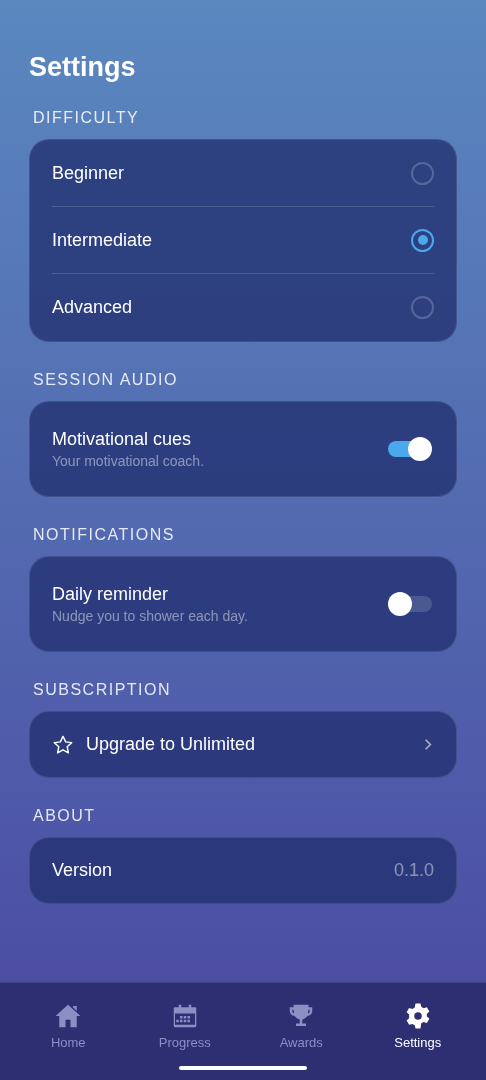 Image resolution: width=486 pixels, height=1080 pixels. Describe the element at coordinates (243, 173) in the screenshot. I see `radio-option: Beginner` at that location.